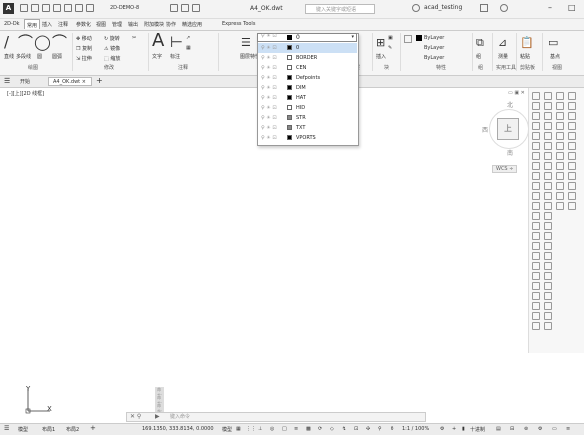  Describe the element at coordinates (109, 67) in the screenshot. I see `group-modify-label: 修改` at that location.